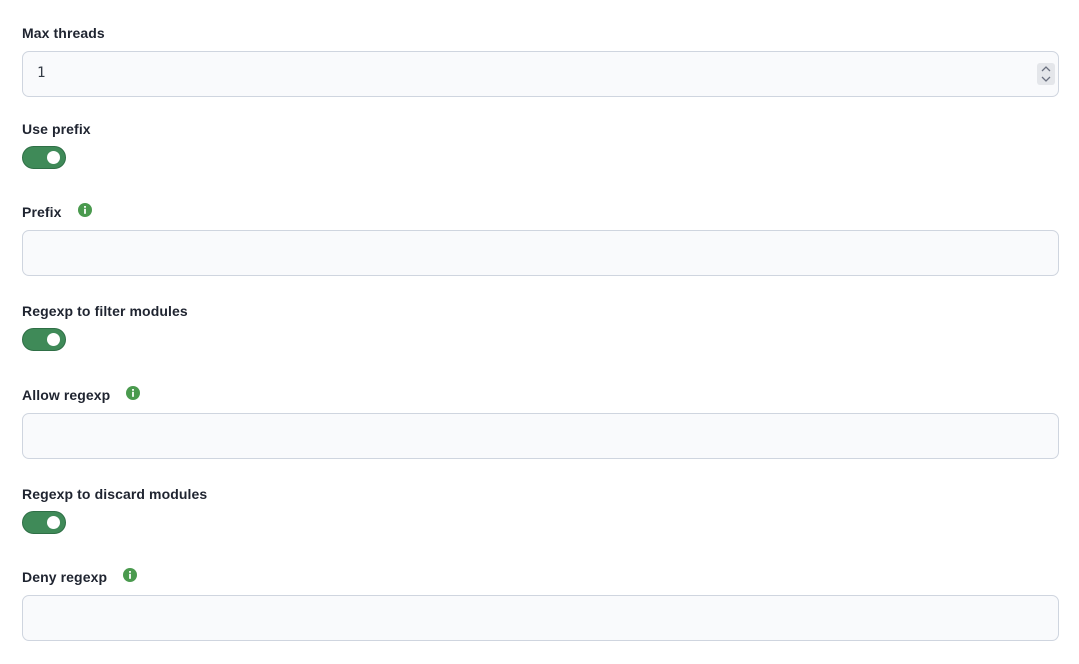 The width and height of the screenshot is (1079, 664). I want to click on deny-regexp-field: Deny regexp, so click(540, 604).